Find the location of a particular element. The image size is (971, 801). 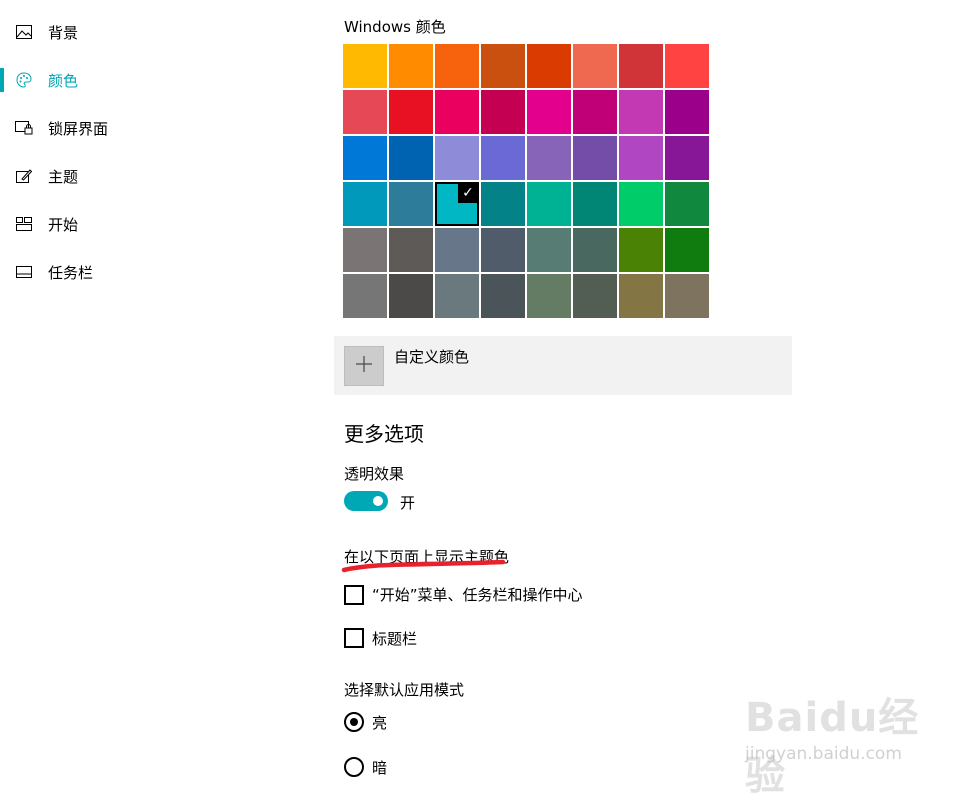

lock-screen-icon is located at coordinates (24, 128).